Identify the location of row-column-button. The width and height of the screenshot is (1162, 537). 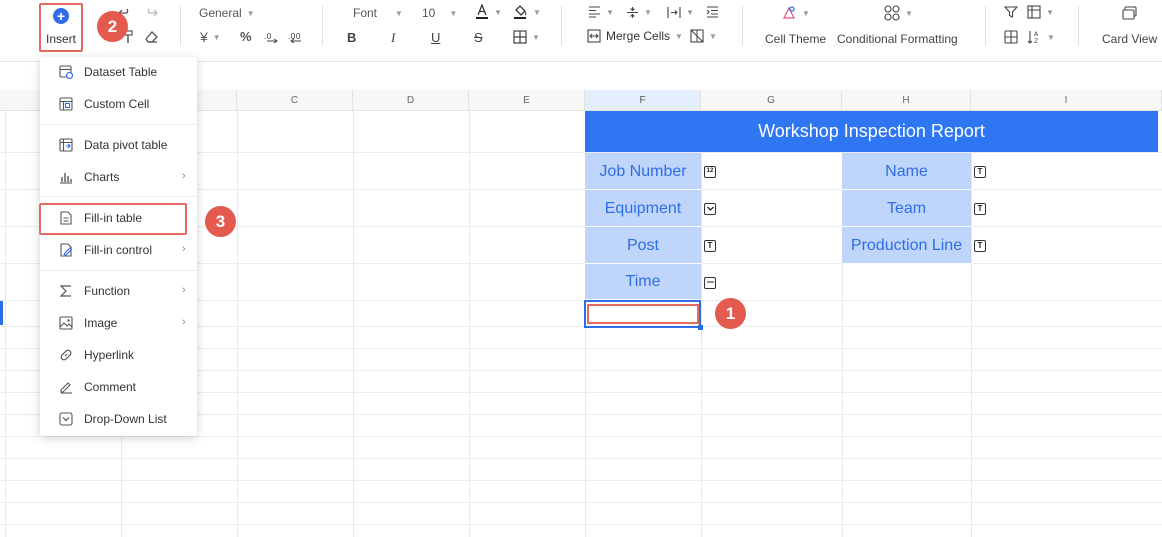
(1011, 37).